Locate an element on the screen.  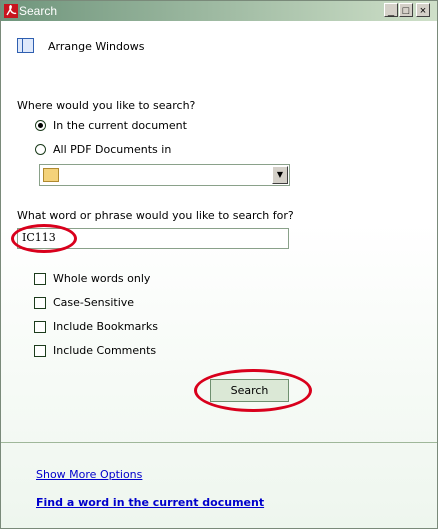
whole-words-label: Whole words only is located at coordinates (101, 278).